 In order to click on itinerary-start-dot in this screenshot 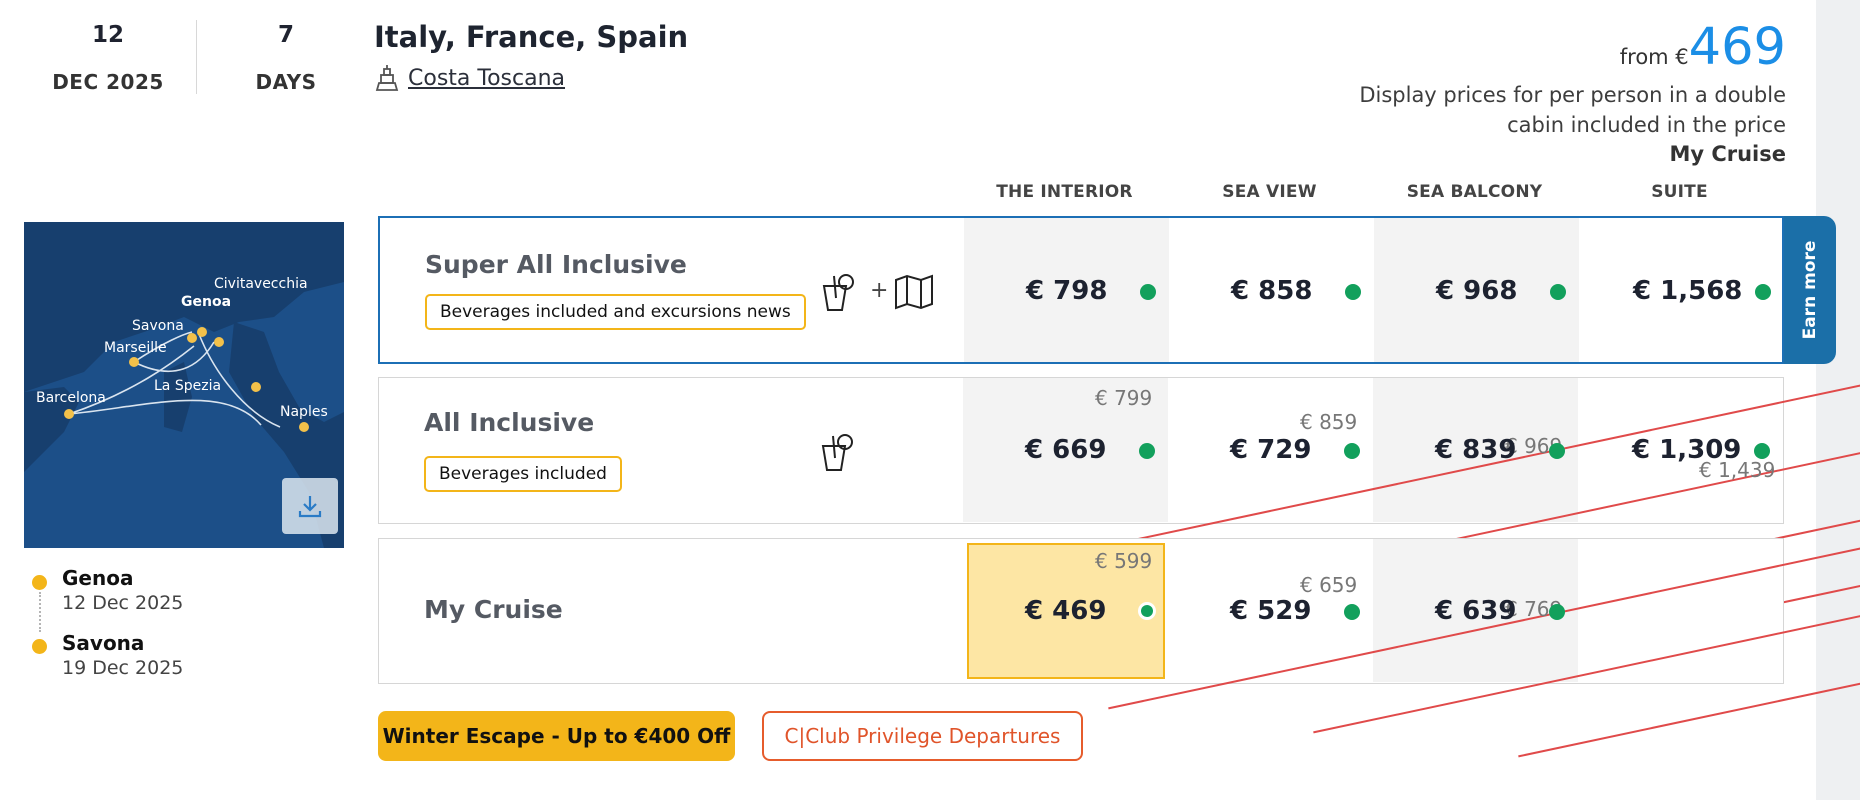, I will do `click(39, 582)`.